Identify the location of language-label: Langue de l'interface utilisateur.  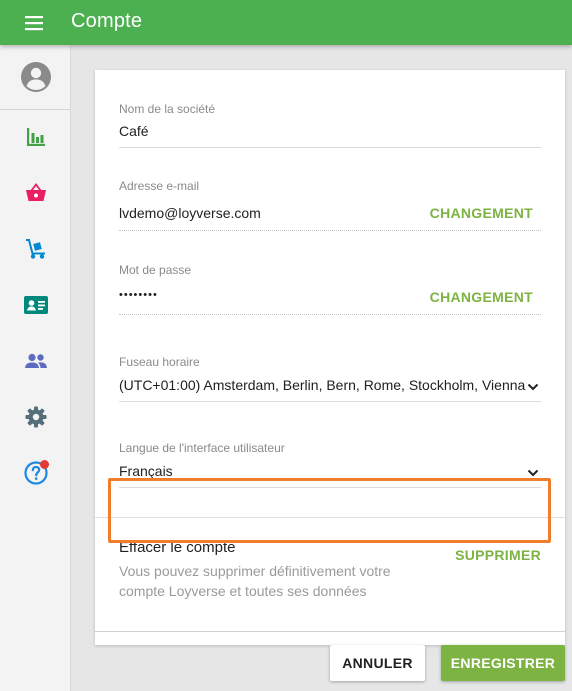
(202, 448).